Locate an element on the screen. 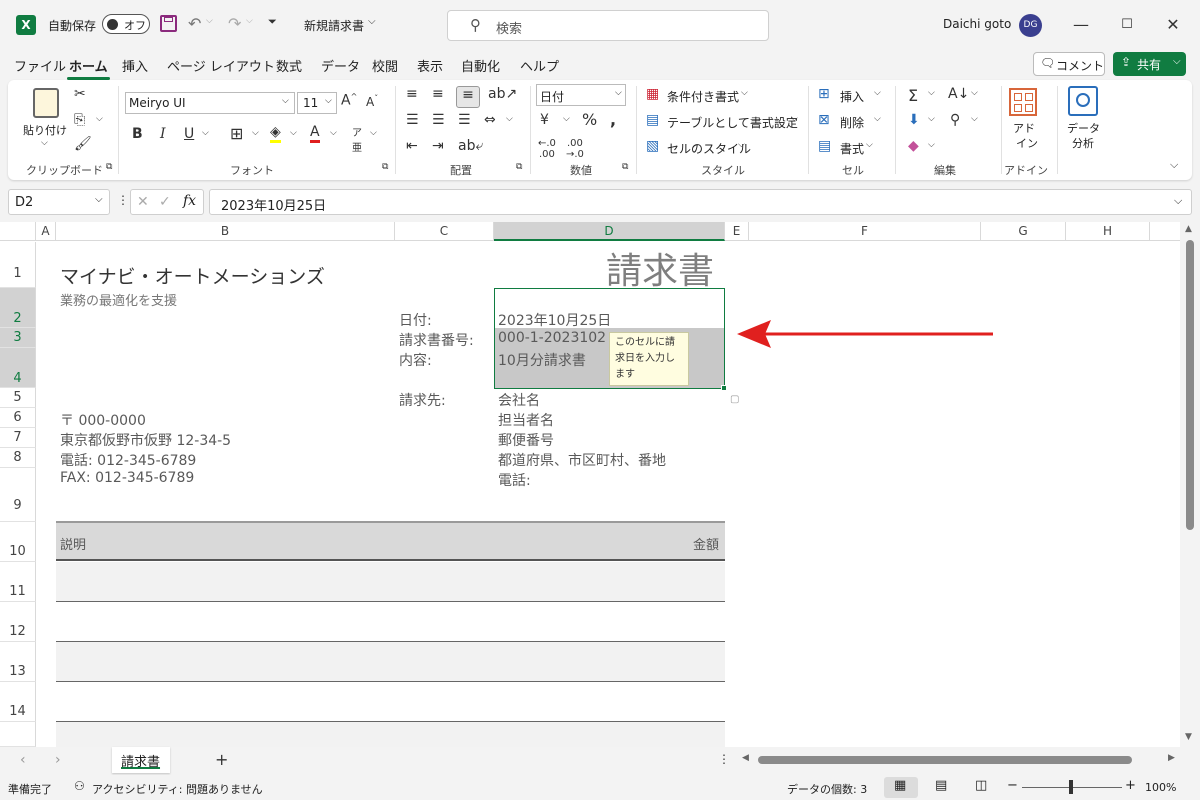  align-middle-icon: ≡ is located at coordinates (438, 94).